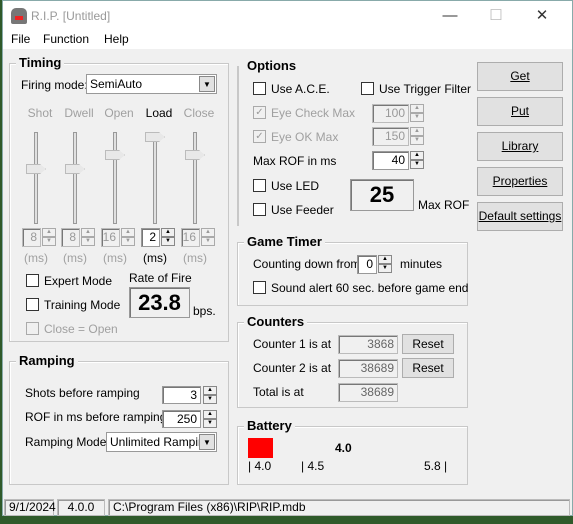  I want to click on eye-ok-max-label: Eye OK Max, so click(305, 137).